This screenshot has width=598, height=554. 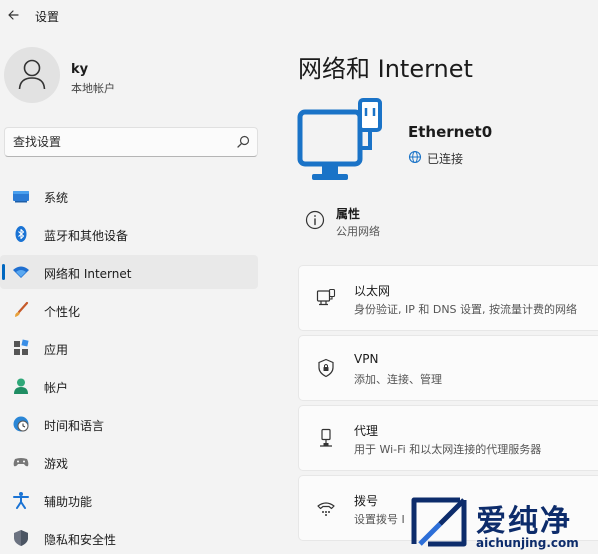 I want to click on globe-icon, so click(x=415, y=157).